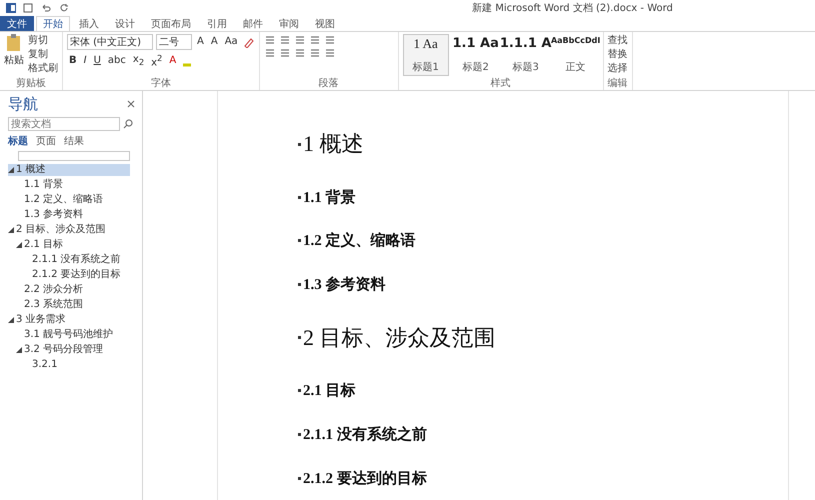 The height and width of the screenshot is (500, 815). I want to click on style-name: 标题2, so click(475, 67).